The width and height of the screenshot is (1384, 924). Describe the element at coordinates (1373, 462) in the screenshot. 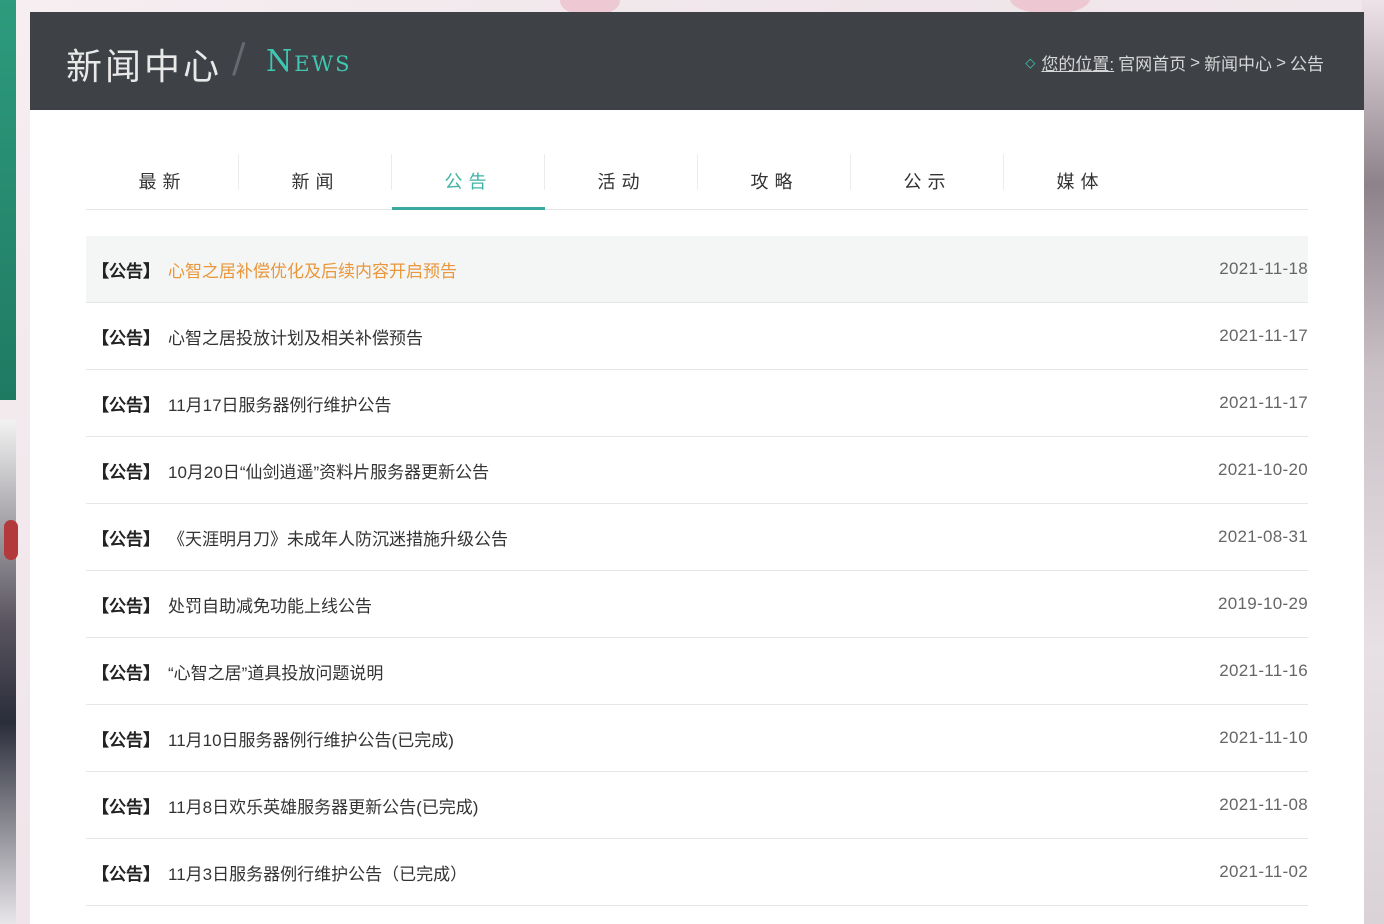

I see `background-art-right` at that location.